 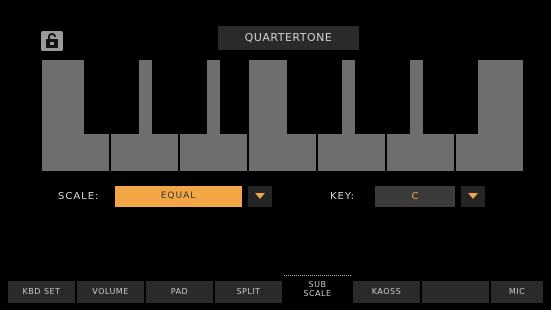 What do you see at coordinates (233, 97) in the screenshot?
I see `black-key-gap` at bounding box center [233, 97].